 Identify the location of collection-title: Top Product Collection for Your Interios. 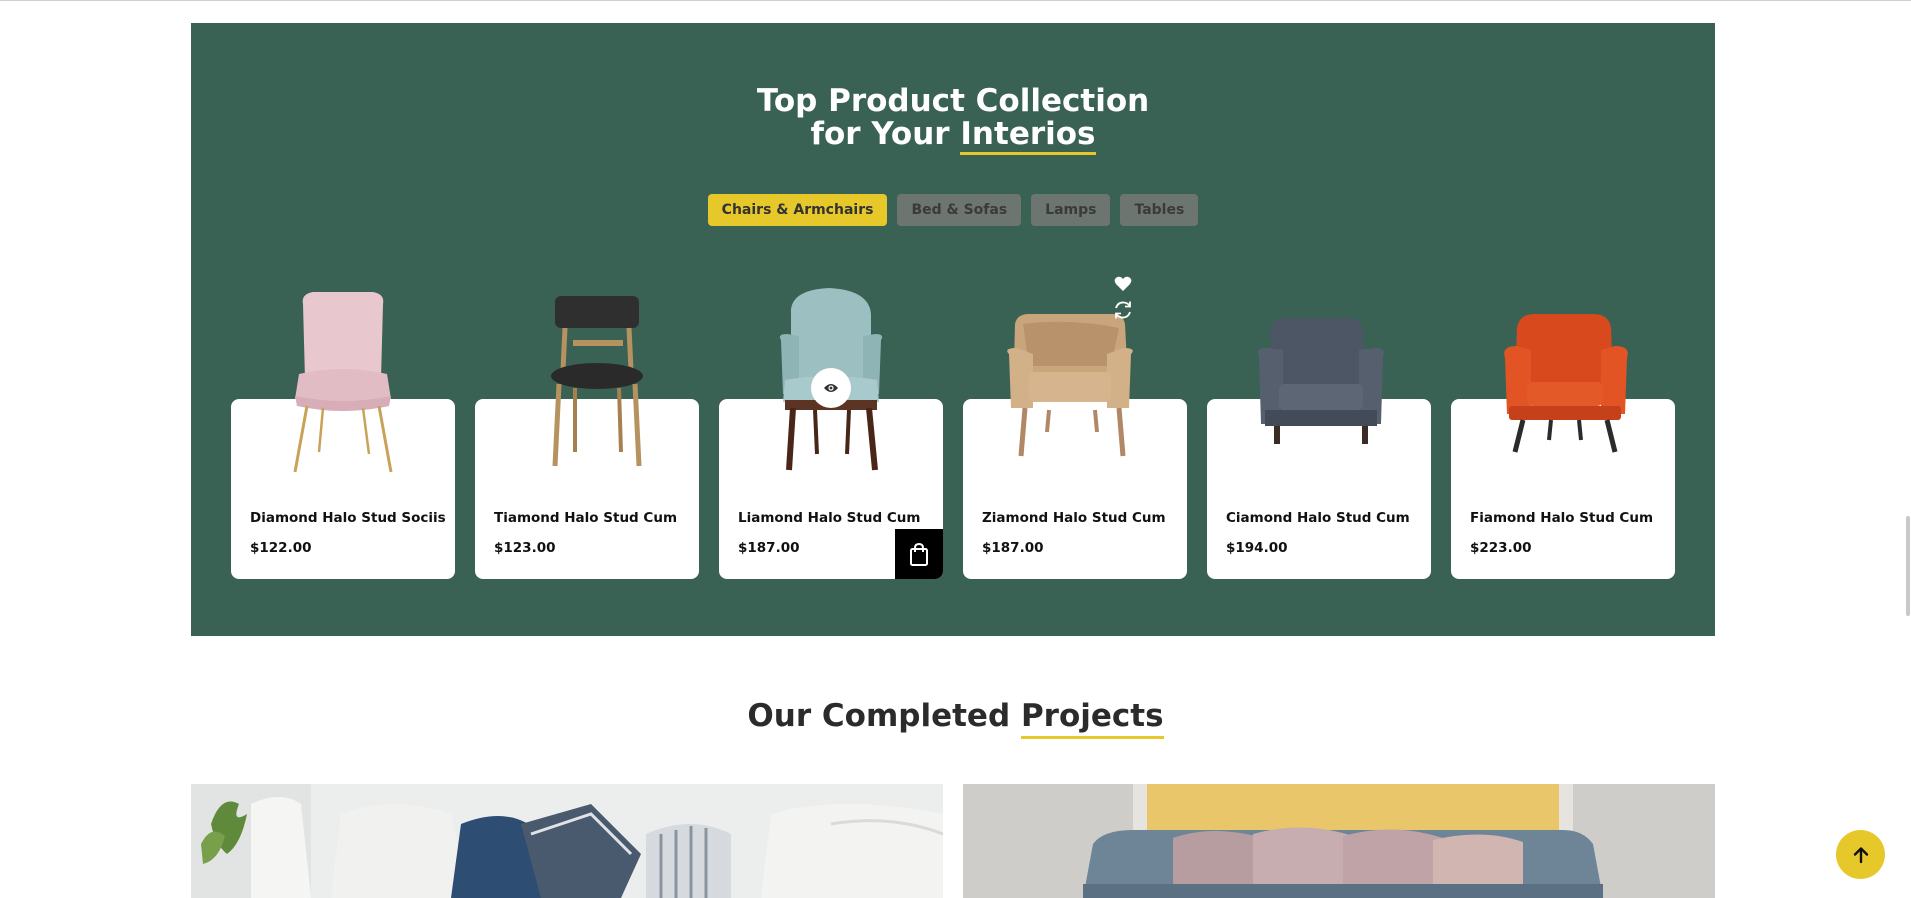
(953, 120).